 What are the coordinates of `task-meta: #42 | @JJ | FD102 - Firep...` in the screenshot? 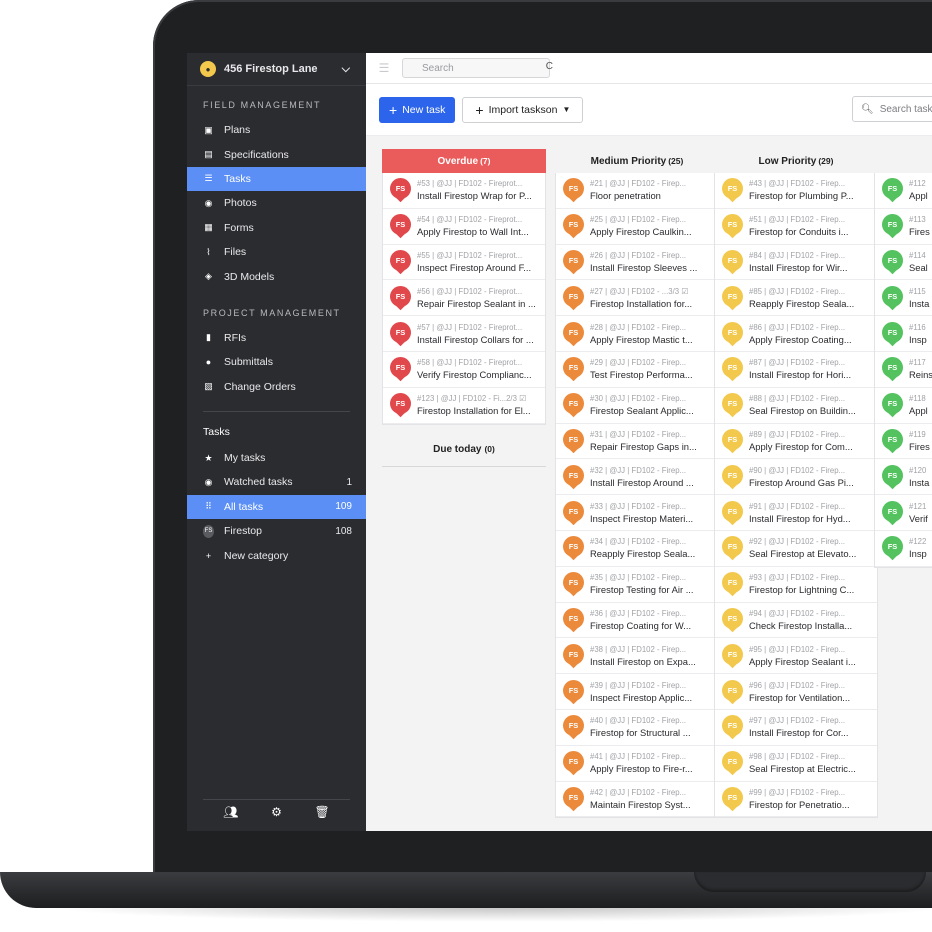 It's located at (638, 792).